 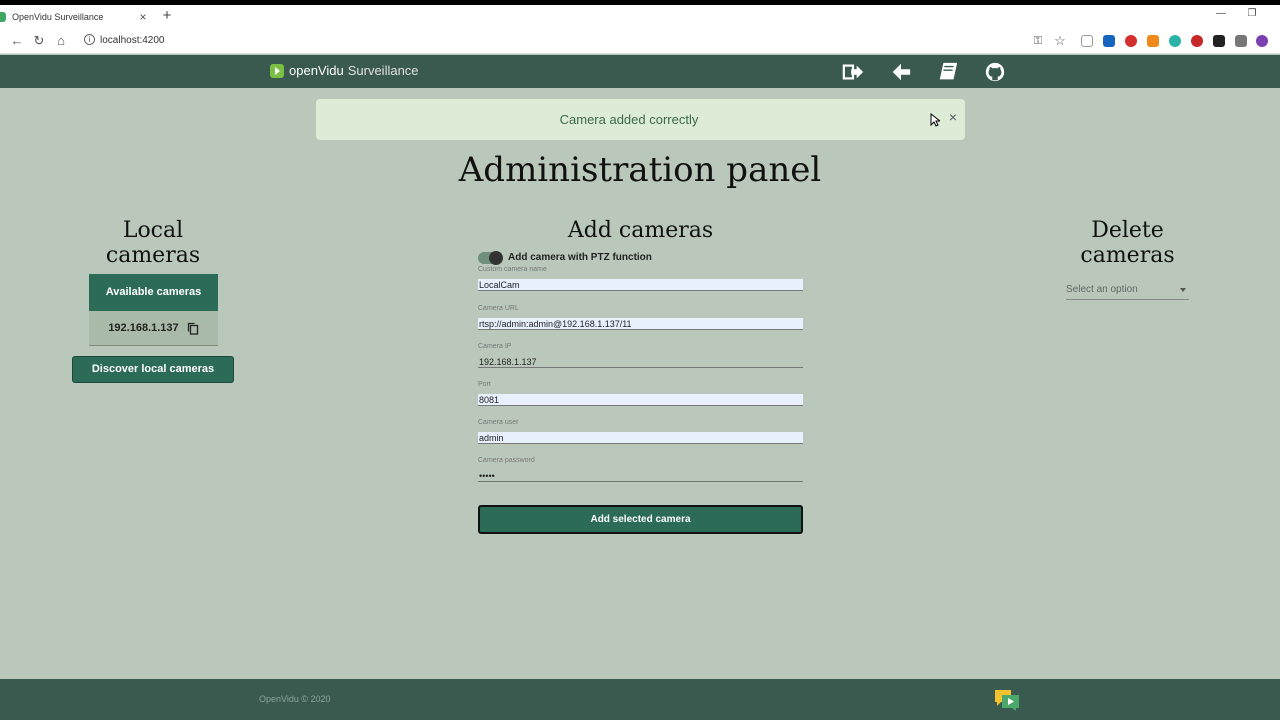 What do you see at coordinates (640, 400) in the screenshot?
I see `port-input: 8081` at bounding box center [640, 400].